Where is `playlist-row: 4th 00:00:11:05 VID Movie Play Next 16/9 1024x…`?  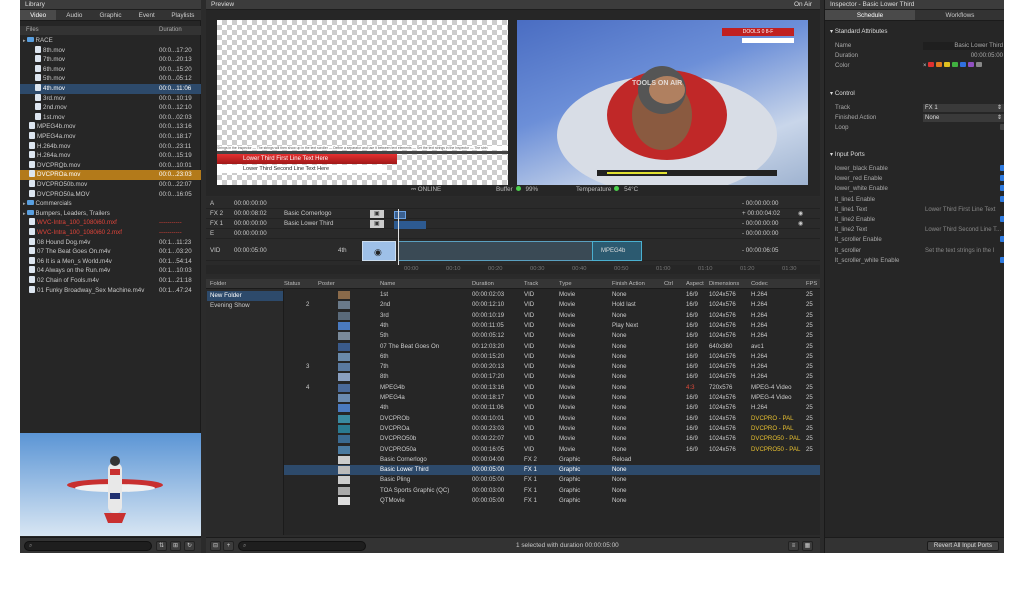
playlist-row: 4th 00:00:11:05 VID Movie Play Next 16/9 1024x… is located at coordinates (552, 326).